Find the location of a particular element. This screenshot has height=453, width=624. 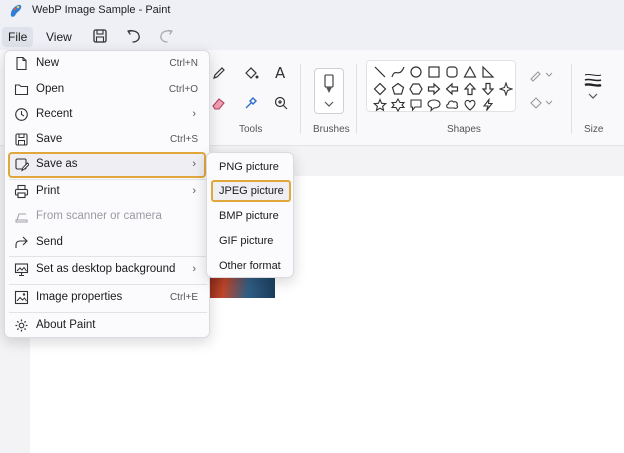

menu-item-label: Set as desktop background is located at coordinates (106, 269).